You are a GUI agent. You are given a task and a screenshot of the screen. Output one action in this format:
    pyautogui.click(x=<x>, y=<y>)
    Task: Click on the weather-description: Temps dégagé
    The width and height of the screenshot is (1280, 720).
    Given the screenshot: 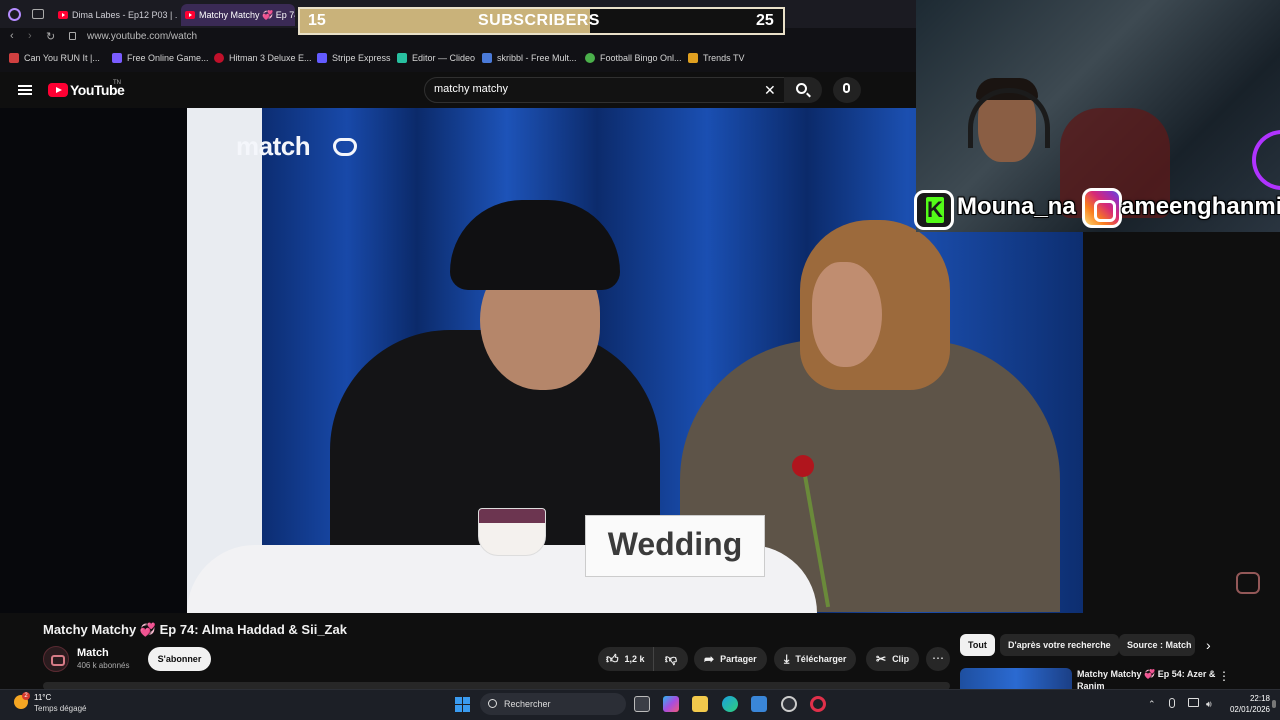 What is the action you would take?
    pyautogui.click(x=60, y=708)
    